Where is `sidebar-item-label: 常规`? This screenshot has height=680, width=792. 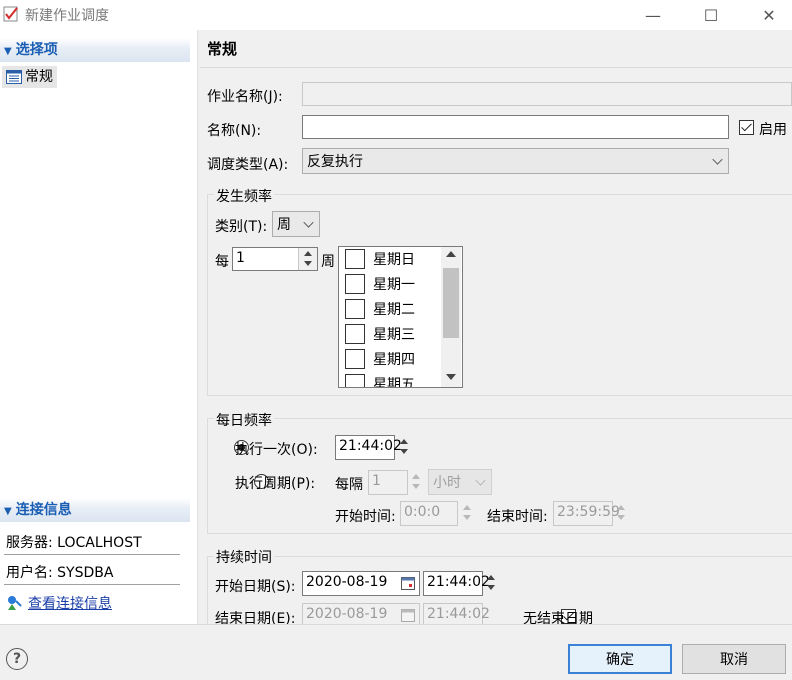
sidebar-item-label: 常规 is located at coordinates (39, 77).